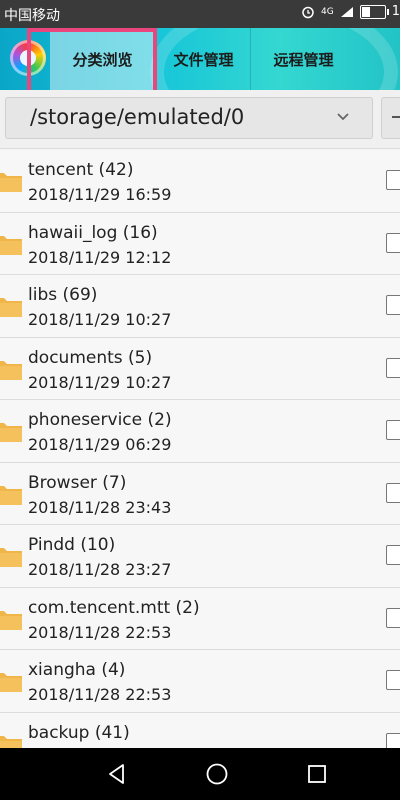 This screenshot has height=800, width=400. Describe the element at coordinates (63, 295) in the screenshot. I see `file-name: libs (69)` at that location.